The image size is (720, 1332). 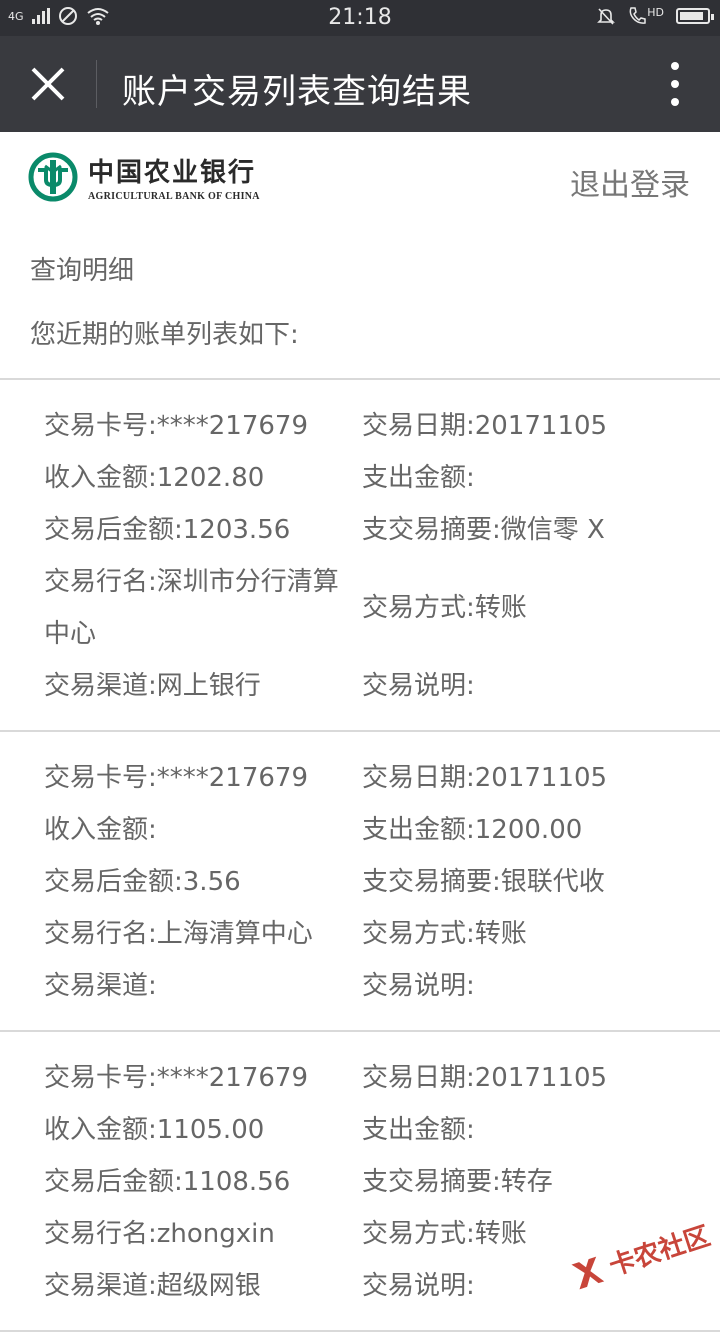 What do you see at coordinates (457, 1182) in the screenshot?
I see `transaction-summary: 支交易摘要:转存` at bounding box center [457, 1182].